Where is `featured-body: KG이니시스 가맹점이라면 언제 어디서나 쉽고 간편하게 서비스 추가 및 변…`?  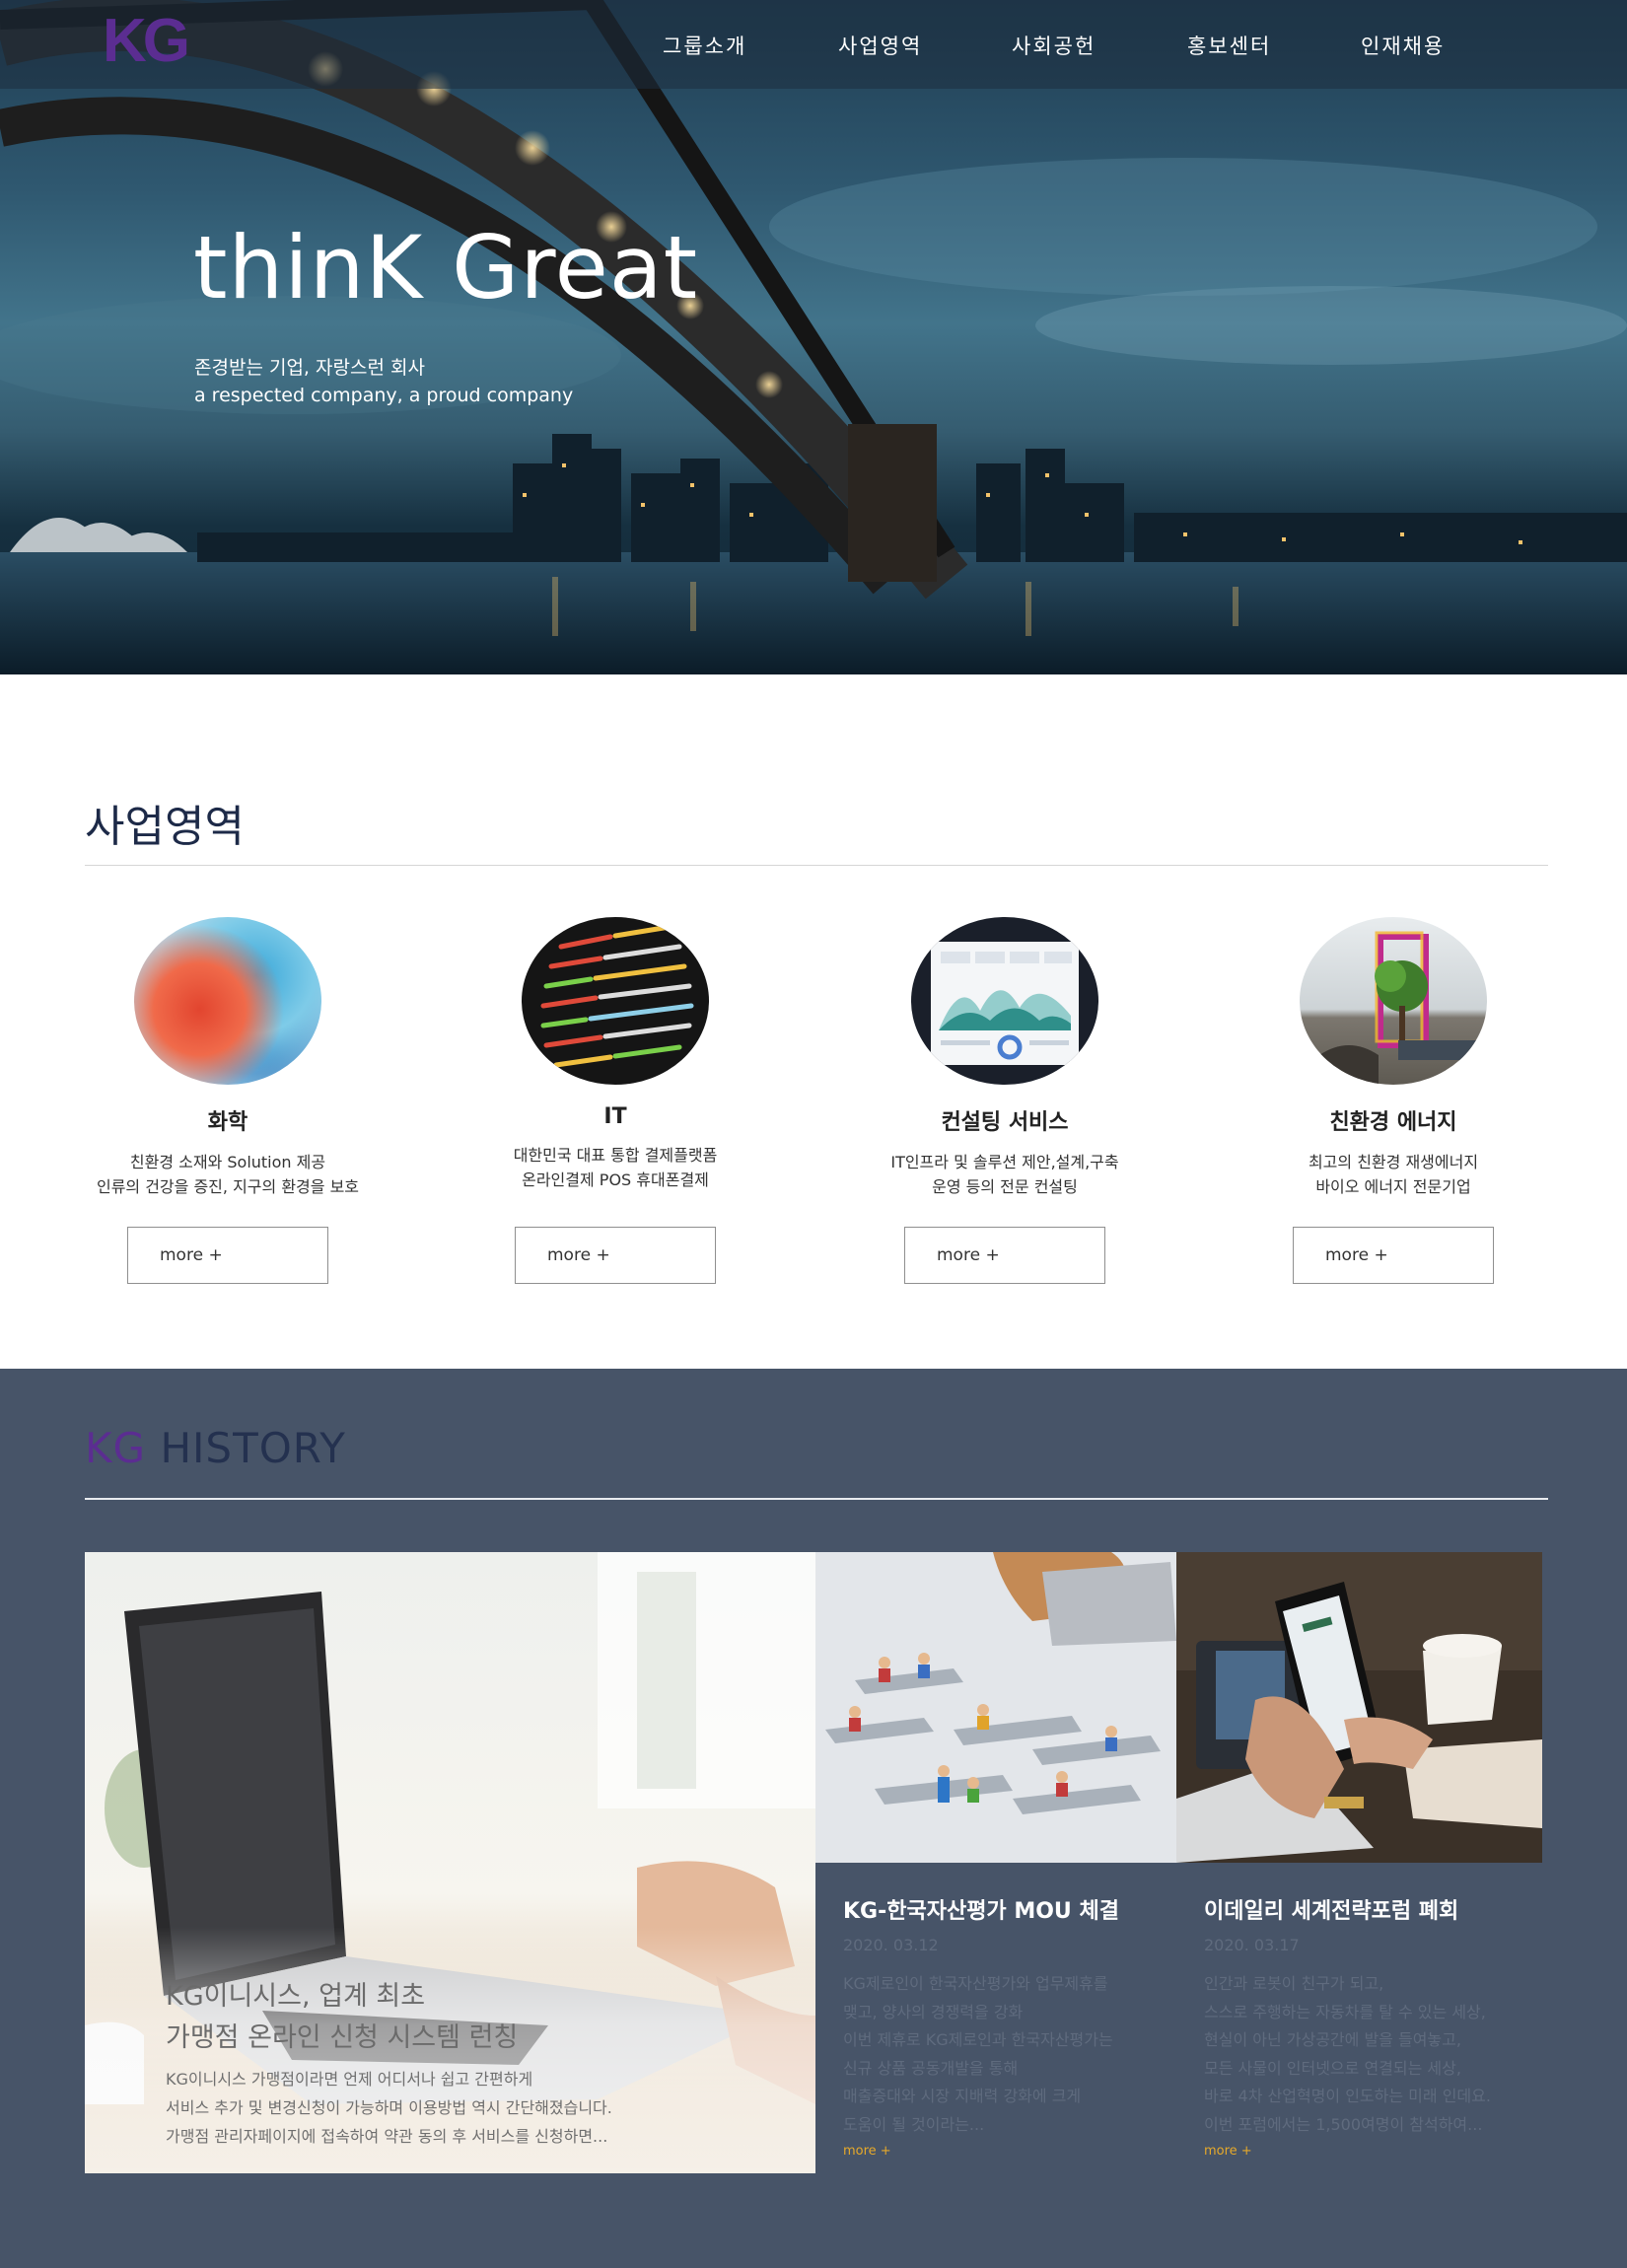 featured-body: KG이니시스 가맹점이라면 언제 어디서나 쉽고 간편하게 서비스 추가 및 변… is located at coordinates (389, 2108).